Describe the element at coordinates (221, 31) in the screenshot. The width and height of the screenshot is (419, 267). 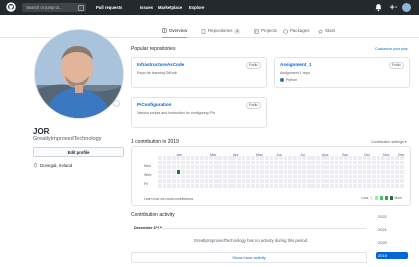
I see `tab-repositories: Repositories 2` at that location.